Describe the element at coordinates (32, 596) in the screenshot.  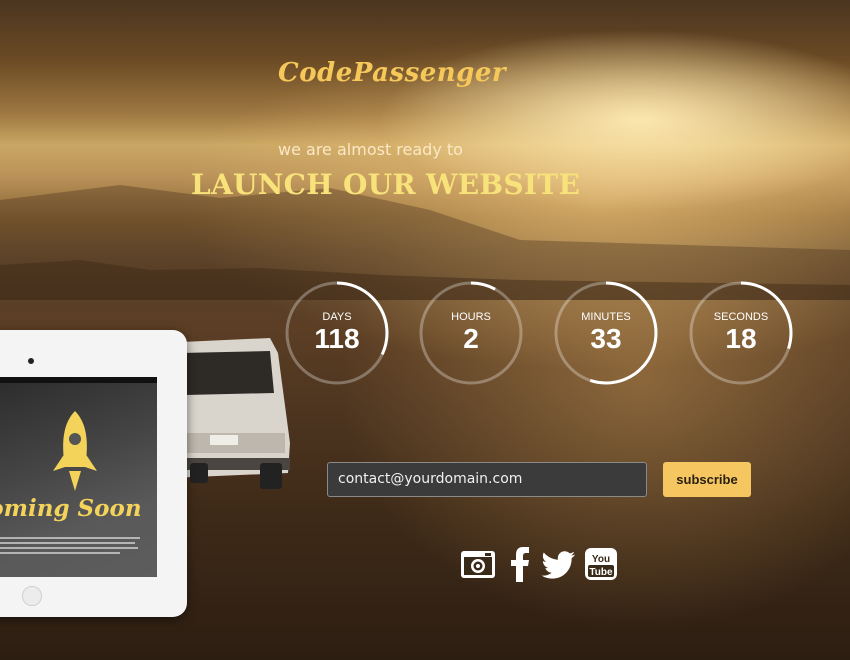
I see `tablet-home-button` at that location.